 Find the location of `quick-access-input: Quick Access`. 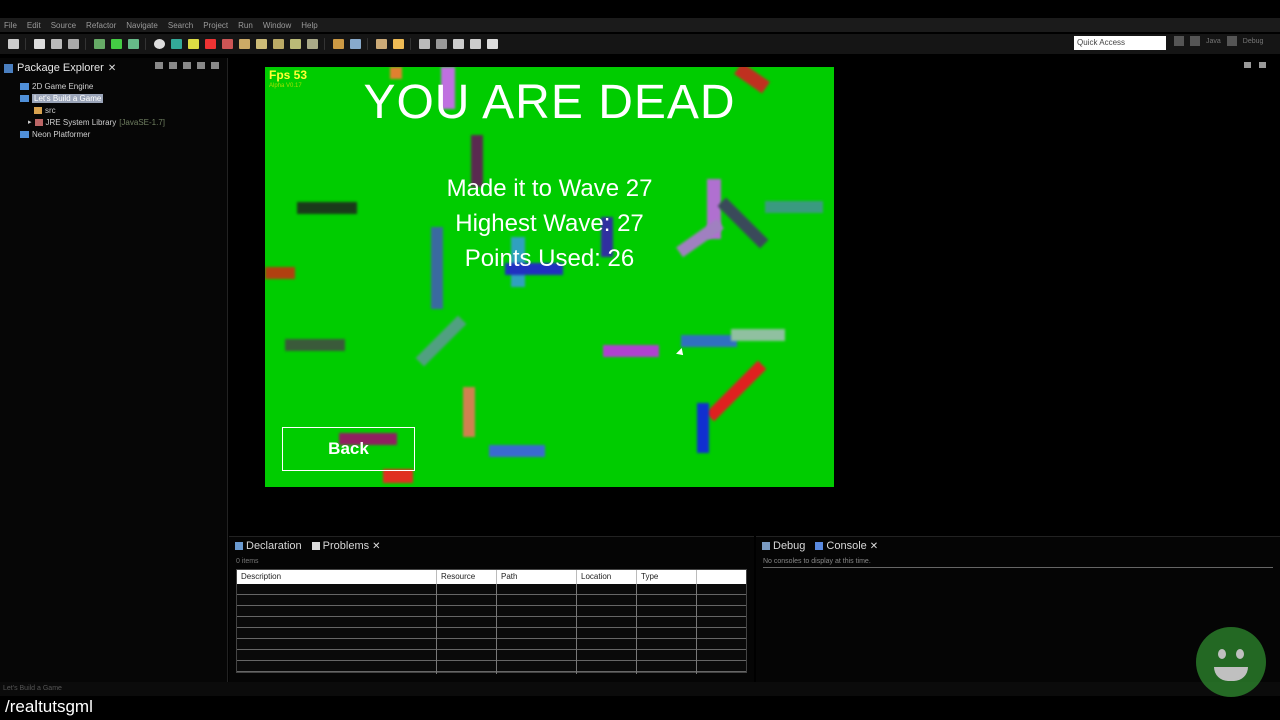

quick-access-input: Quick Access is located at coordinates (1120, 43).